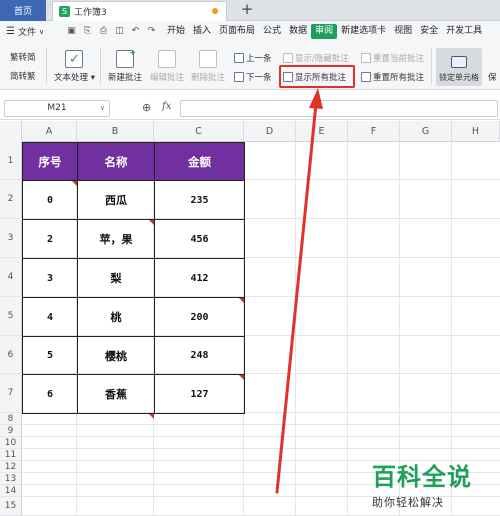 The height and width of the screenshot is (516, 500). I want to click on watermark-logo: 百科全说 助你轻松解决, so click(432, 483).